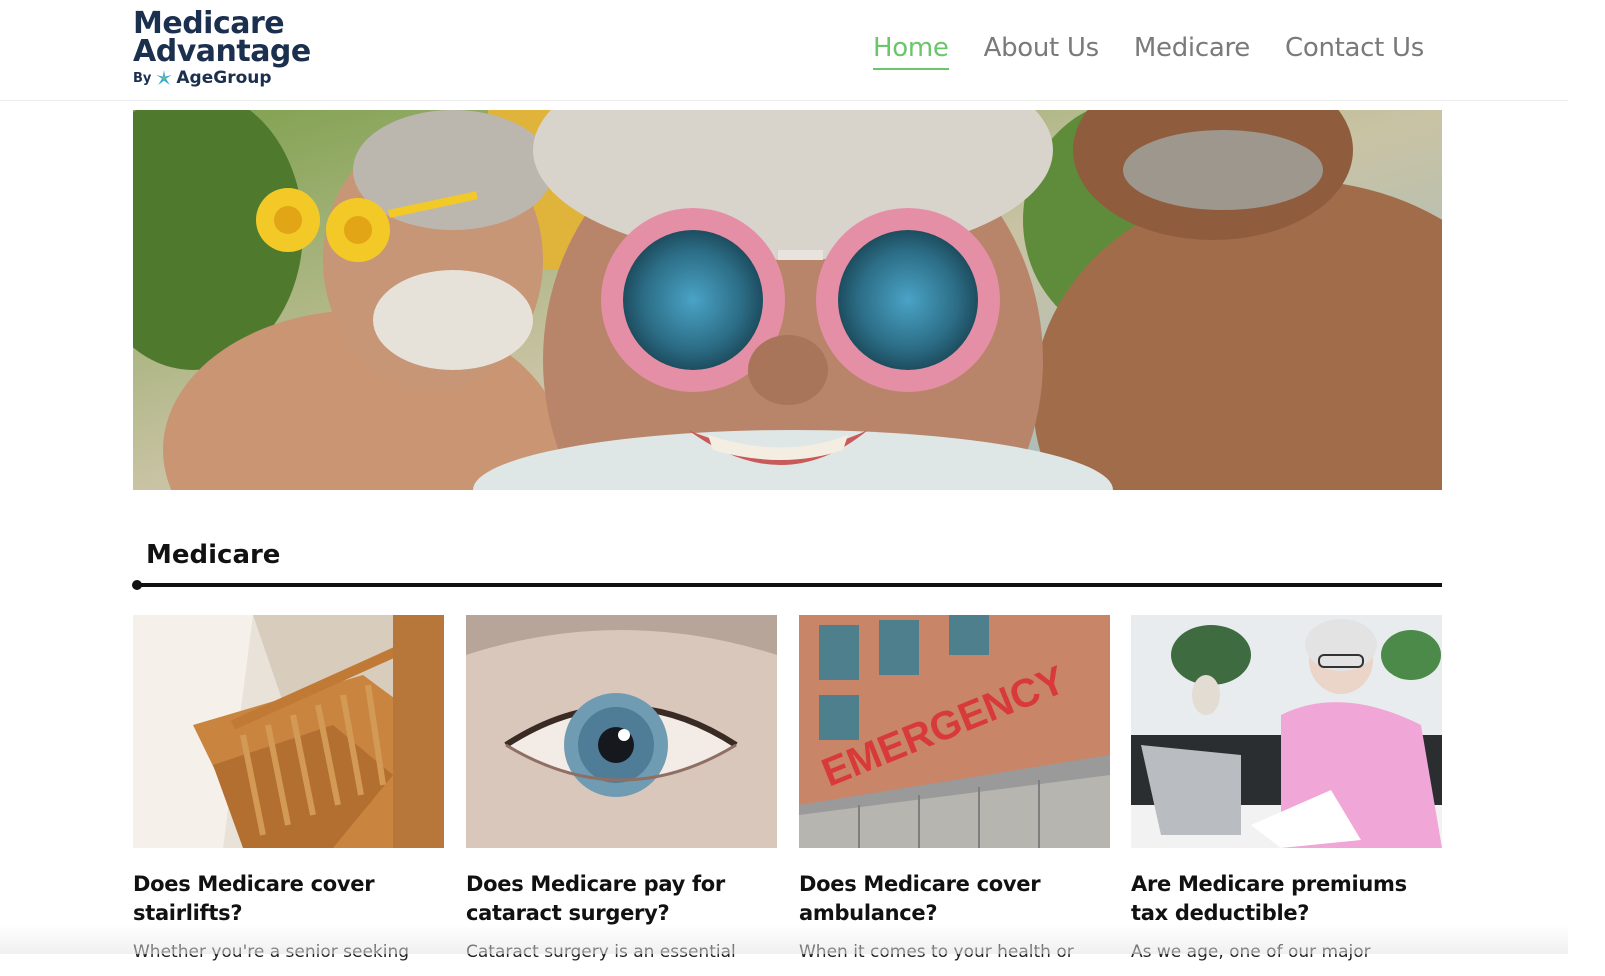 This screenshot has height=976, width=1605. I want to click on main-nav: Home About Us Medicare Contact Us, so click(1148, 49).